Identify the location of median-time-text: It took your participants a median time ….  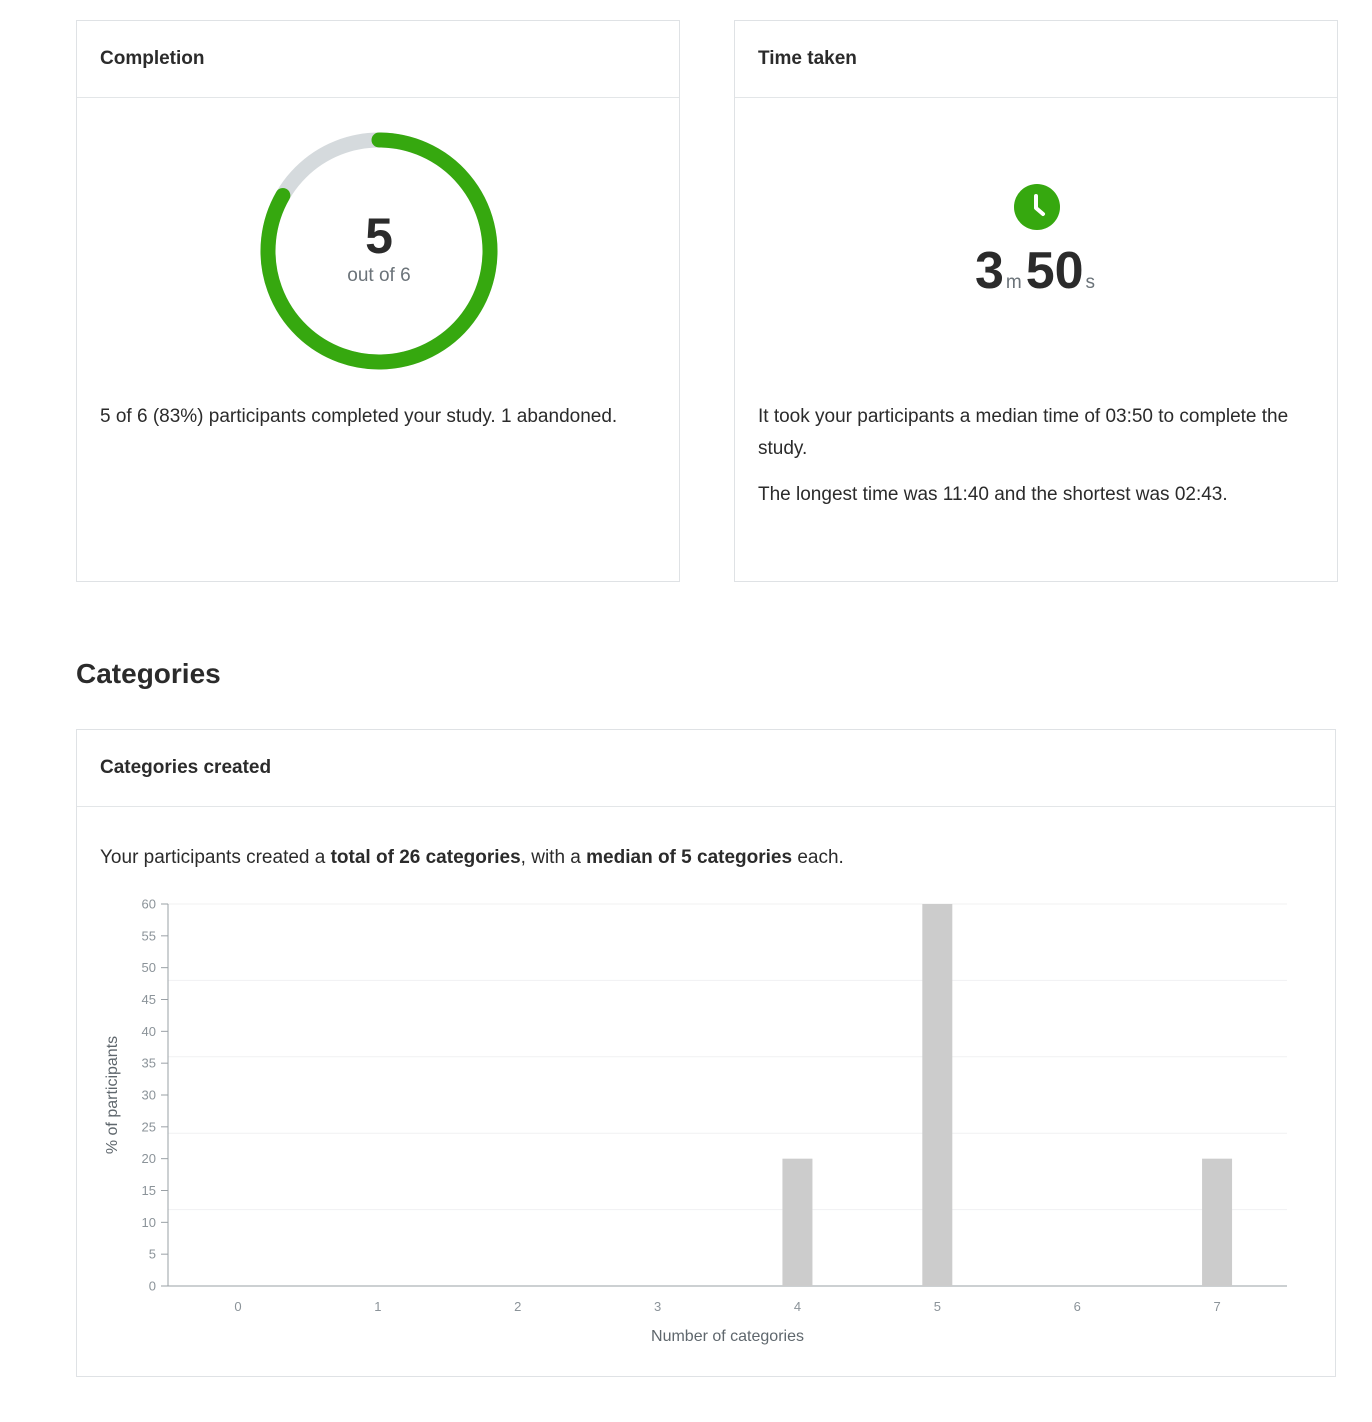
(1023, 432).